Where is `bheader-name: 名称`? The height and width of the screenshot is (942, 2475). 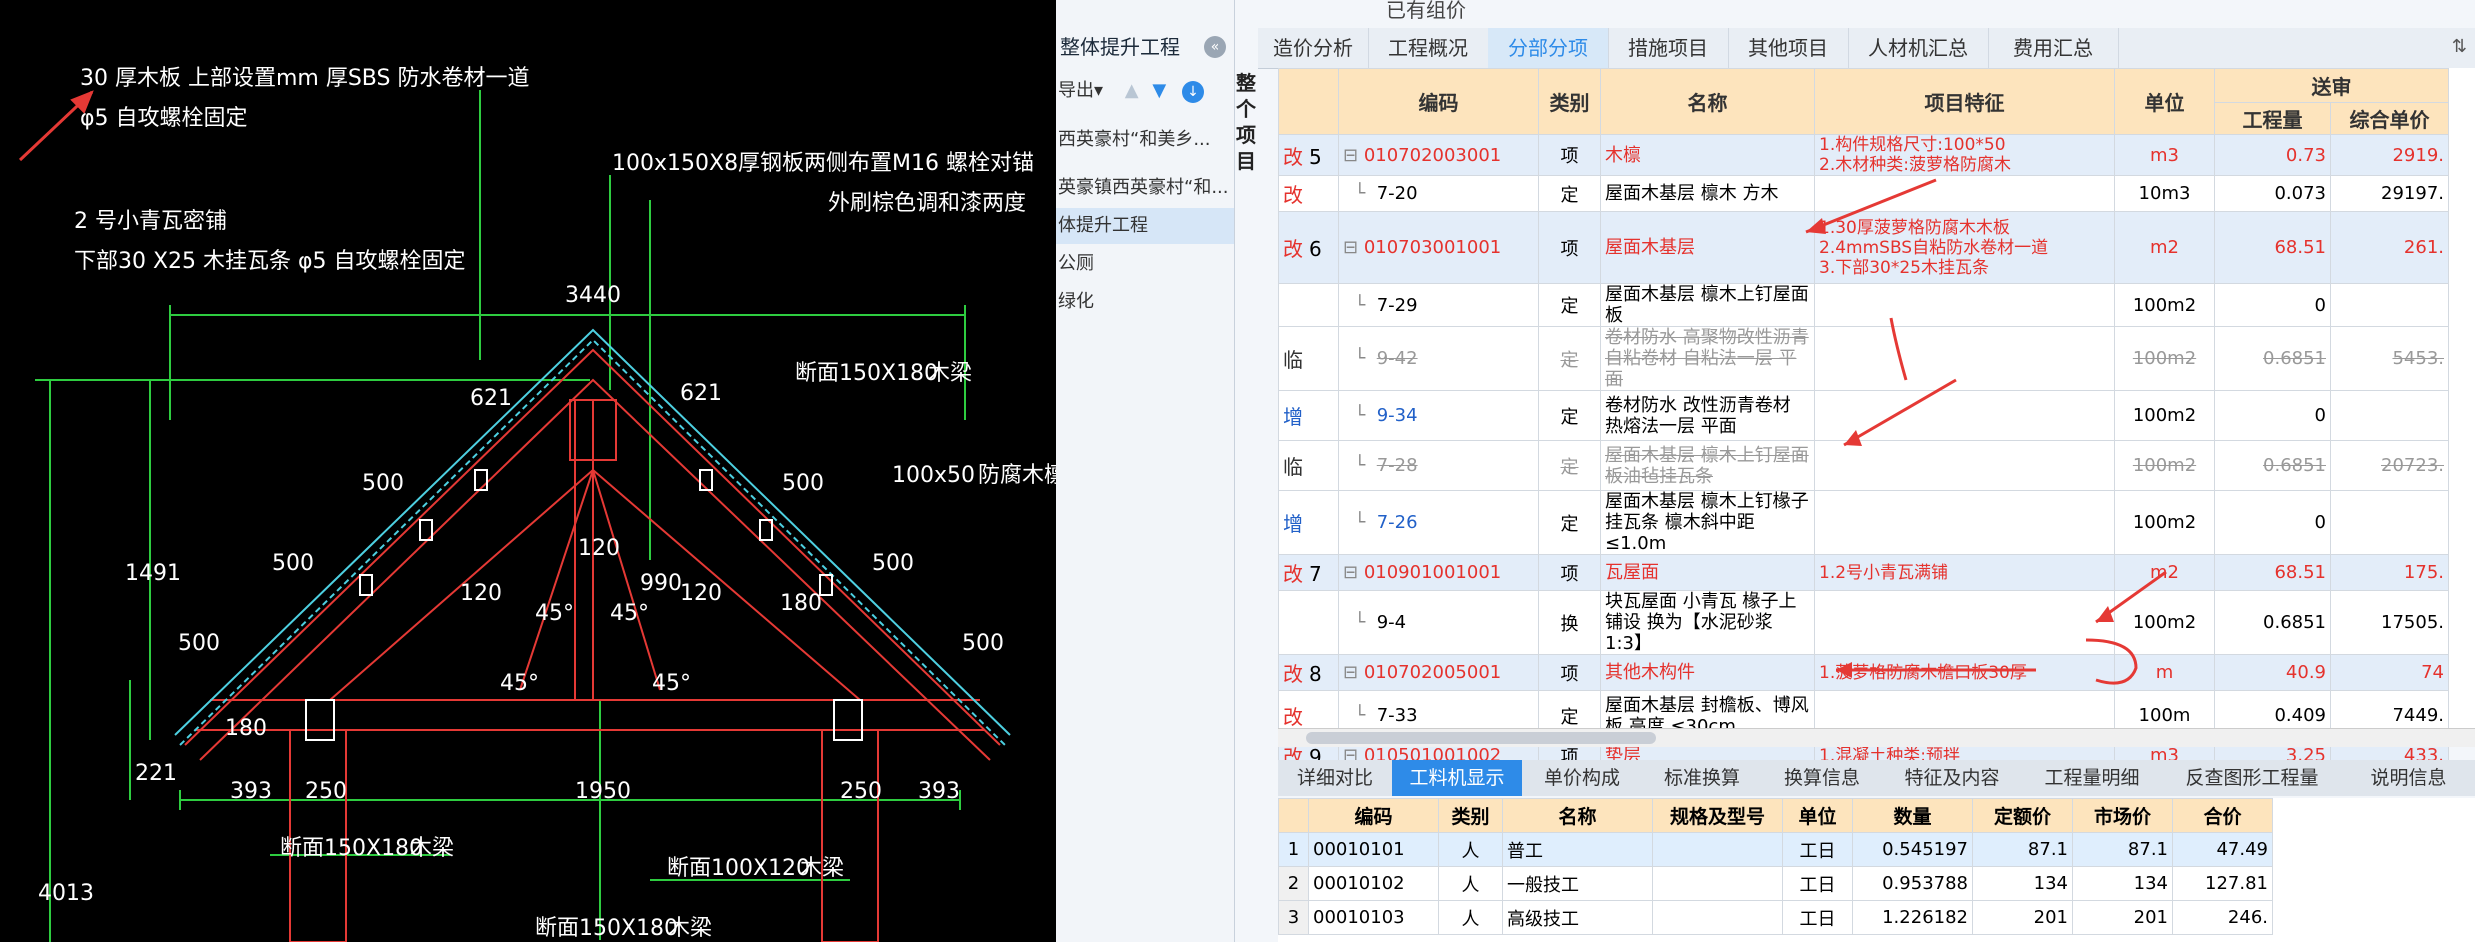 bheader-name: 名称 is located at coordinates (1577, 815).